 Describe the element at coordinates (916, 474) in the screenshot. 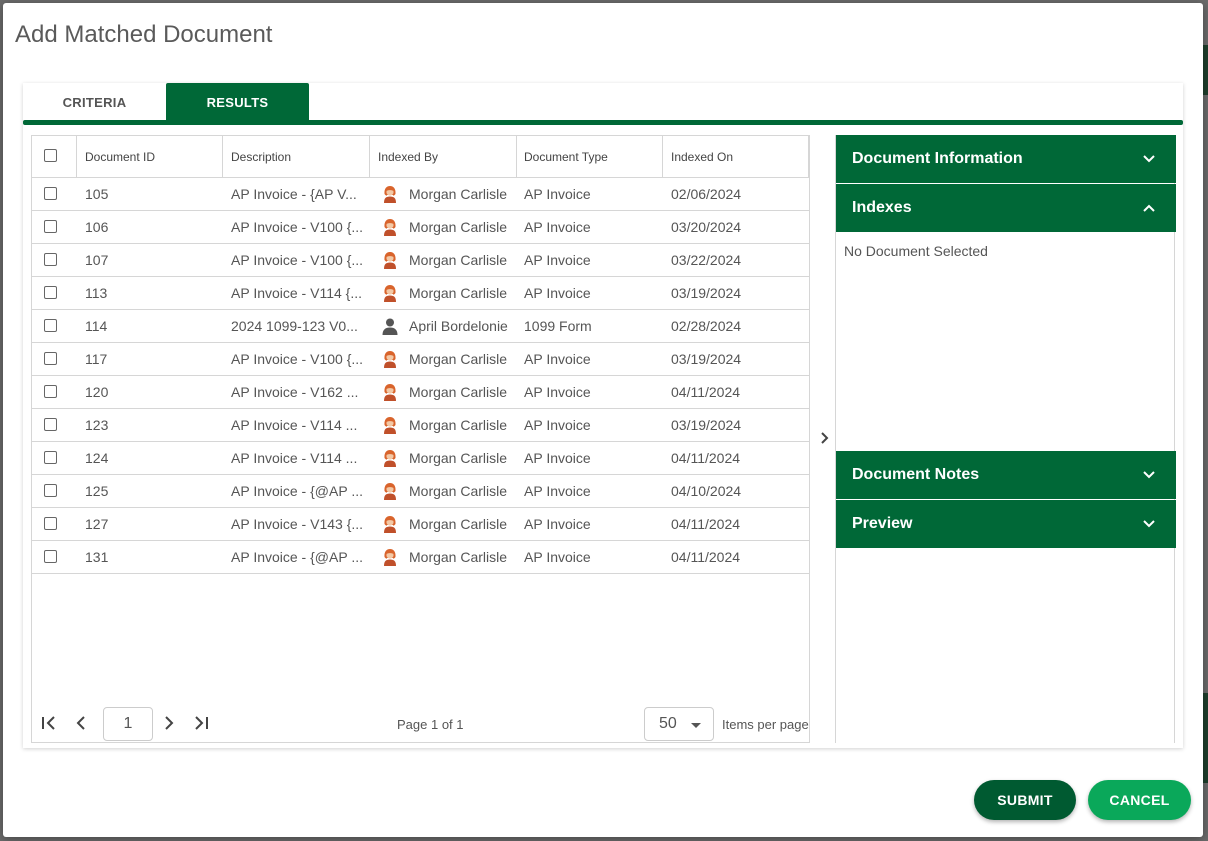

I see `section-title: Document Notes` at that location.